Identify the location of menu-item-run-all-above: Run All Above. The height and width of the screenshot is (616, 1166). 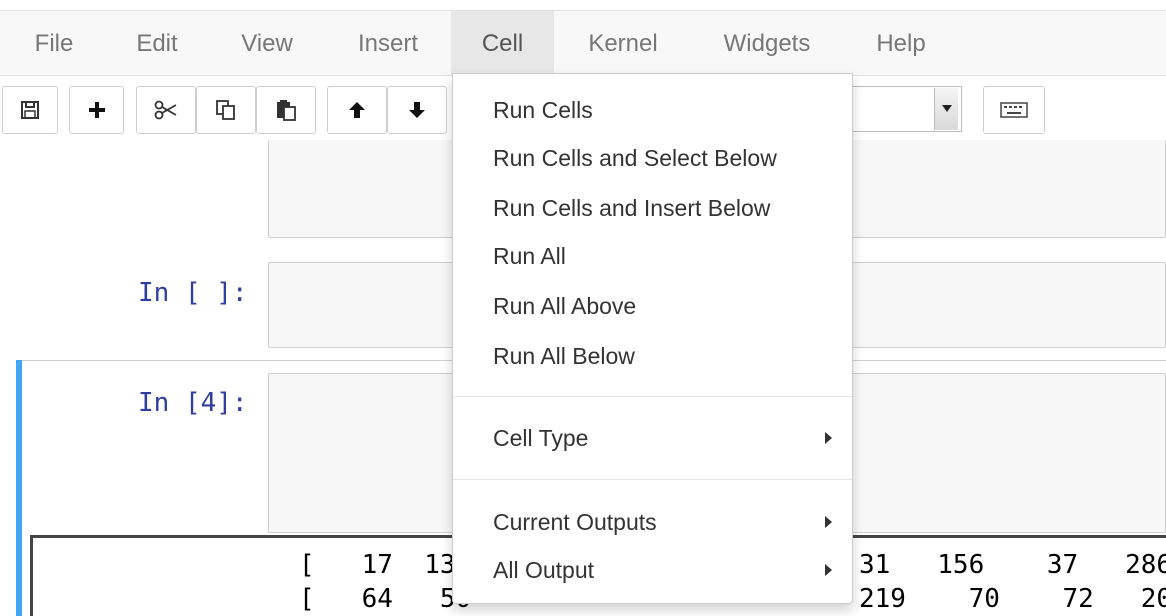
(652, 306).